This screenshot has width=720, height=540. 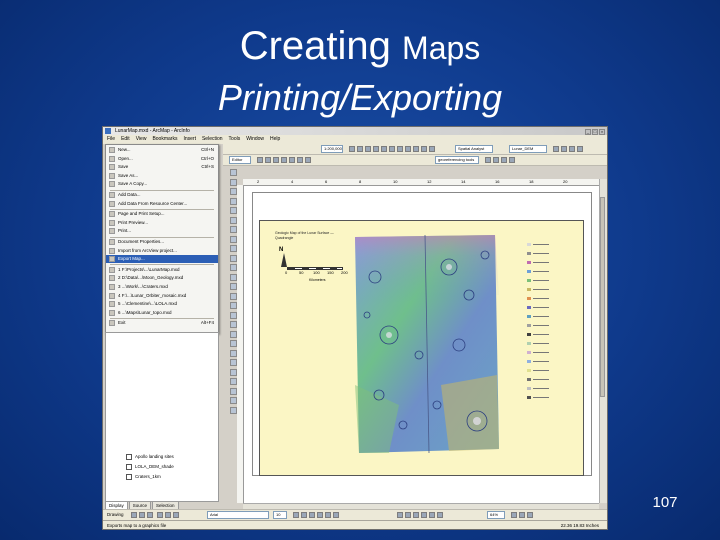 What do you see at coordinates (268, 160) in the screenshot?
I see `layout-zoom-out-icon` at bounding box center [268, 160].